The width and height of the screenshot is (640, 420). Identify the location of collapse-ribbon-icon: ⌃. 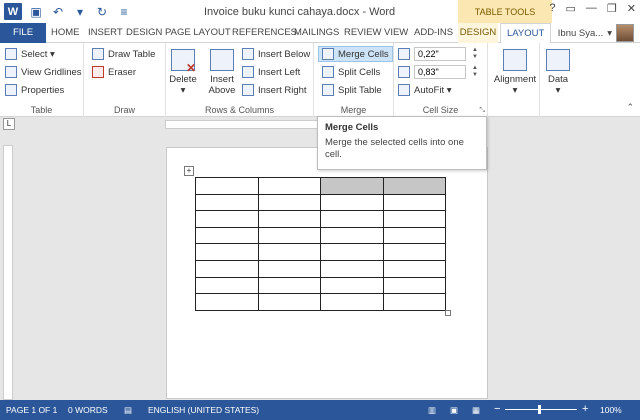
(630, 107).